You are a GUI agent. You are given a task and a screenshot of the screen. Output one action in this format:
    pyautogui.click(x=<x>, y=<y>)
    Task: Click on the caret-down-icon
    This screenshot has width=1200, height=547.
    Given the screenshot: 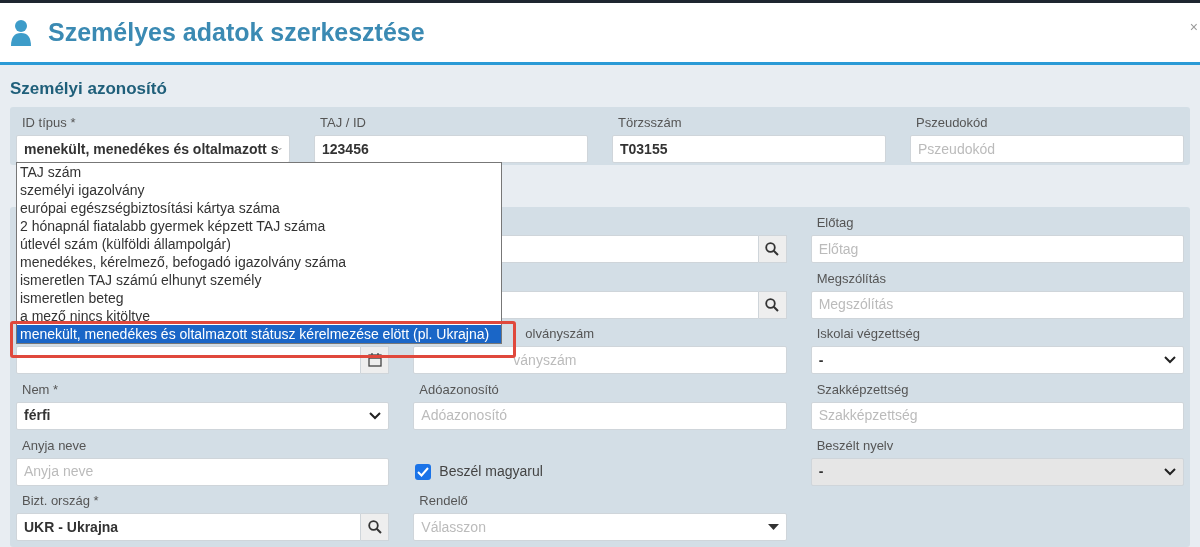 What is the action you would take?
    pyautogui.click(x=773, y=527)
    